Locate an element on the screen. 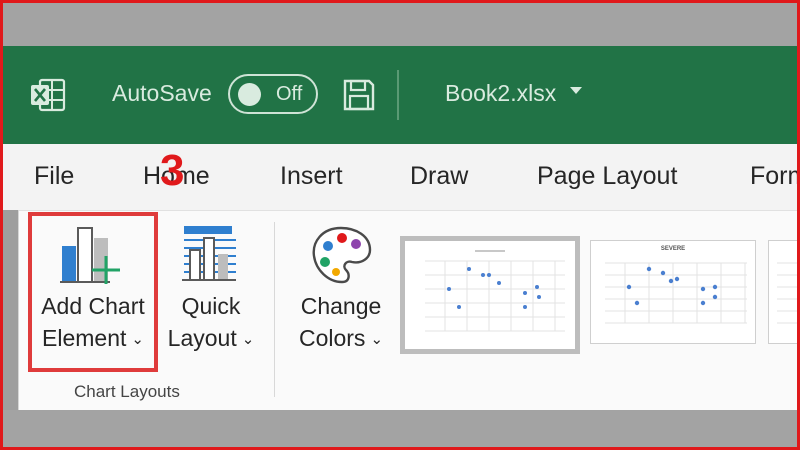 The height and width of the screenshot is (450, 800). palette-icon is located at coordinates (341, 256).